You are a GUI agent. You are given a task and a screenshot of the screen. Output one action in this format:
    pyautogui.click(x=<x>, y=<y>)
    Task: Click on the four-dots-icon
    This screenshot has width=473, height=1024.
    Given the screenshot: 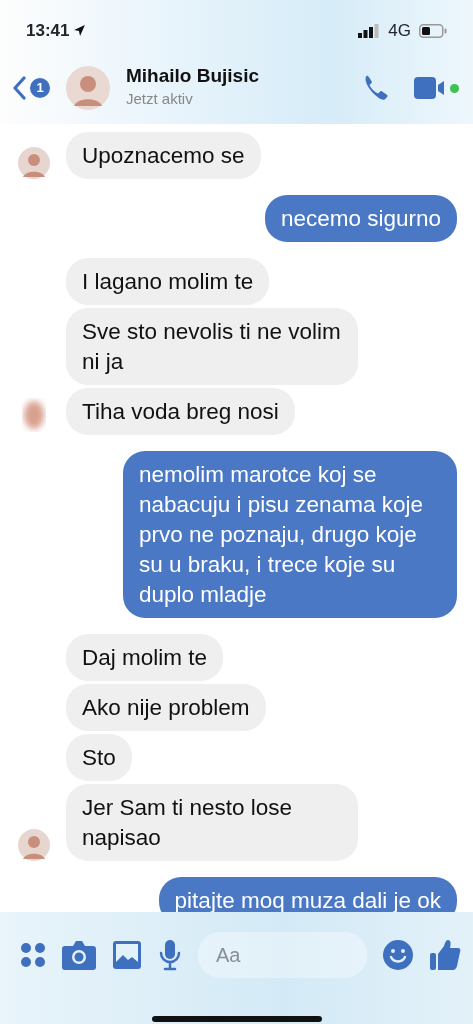 What is the action you would take?
    pyautogui.click(x=33, y=955)
    